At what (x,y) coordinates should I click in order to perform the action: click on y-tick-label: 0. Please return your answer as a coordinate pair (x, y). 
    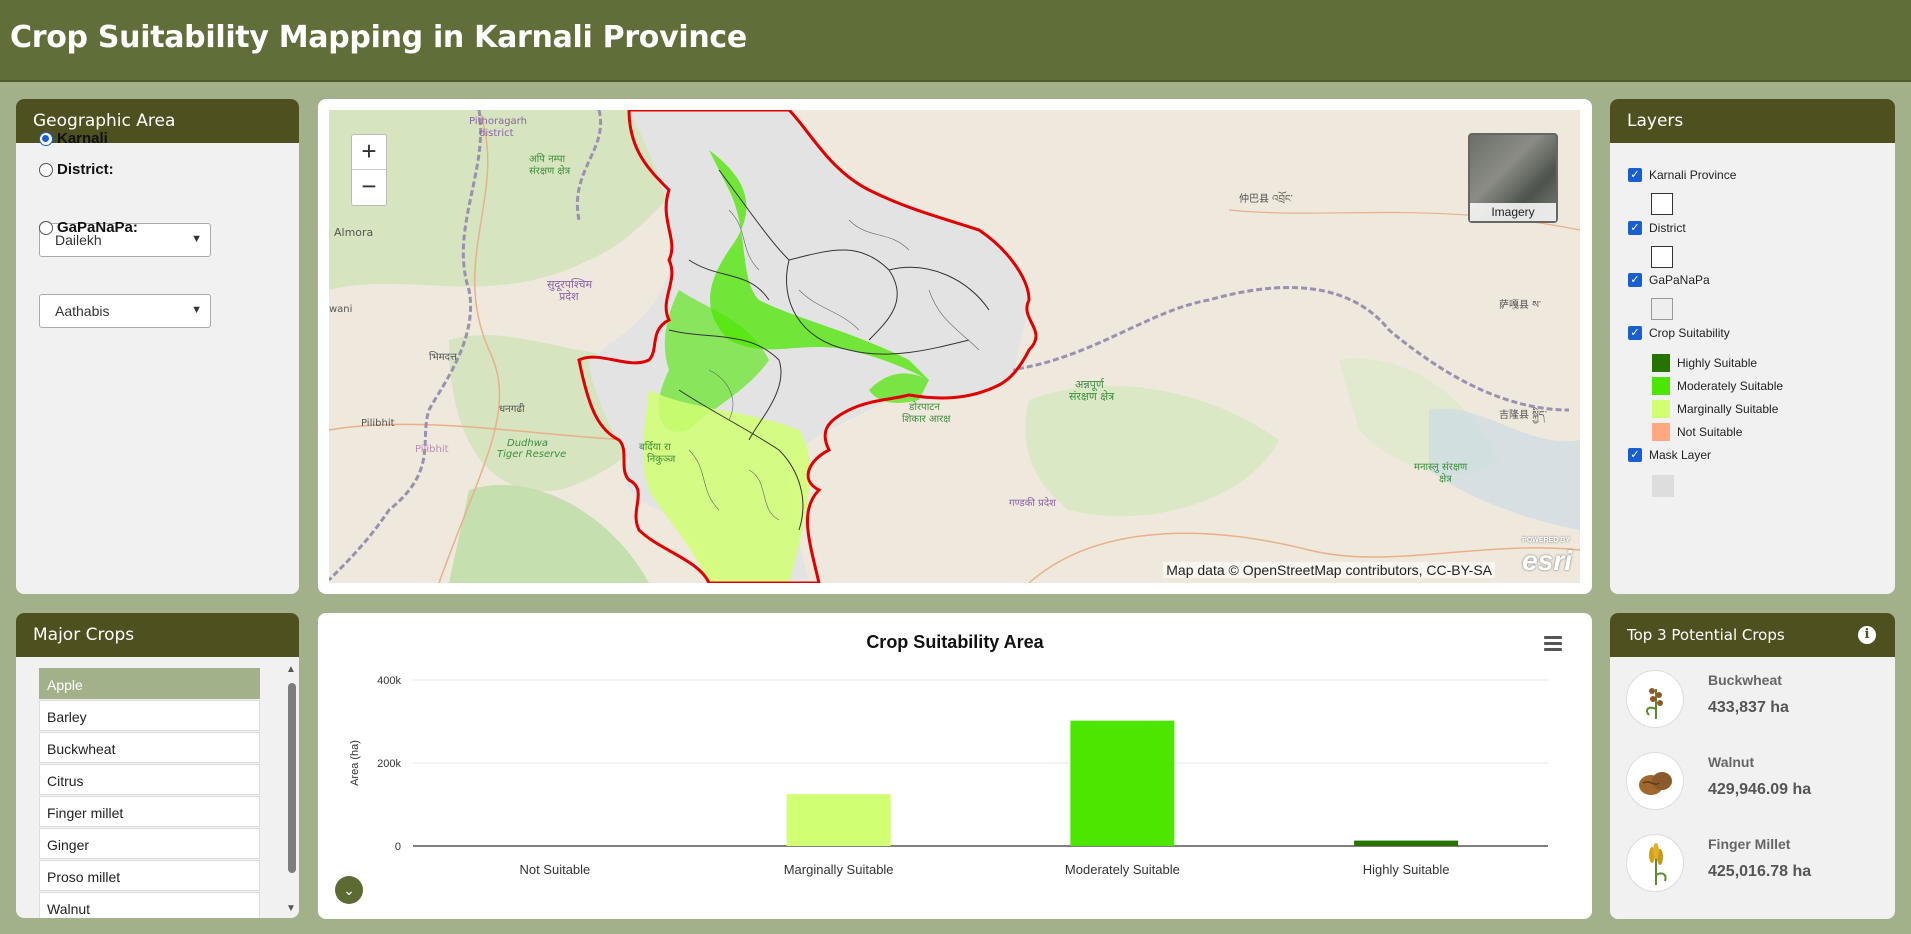
    Looking at the image, I should click on (398, 847).